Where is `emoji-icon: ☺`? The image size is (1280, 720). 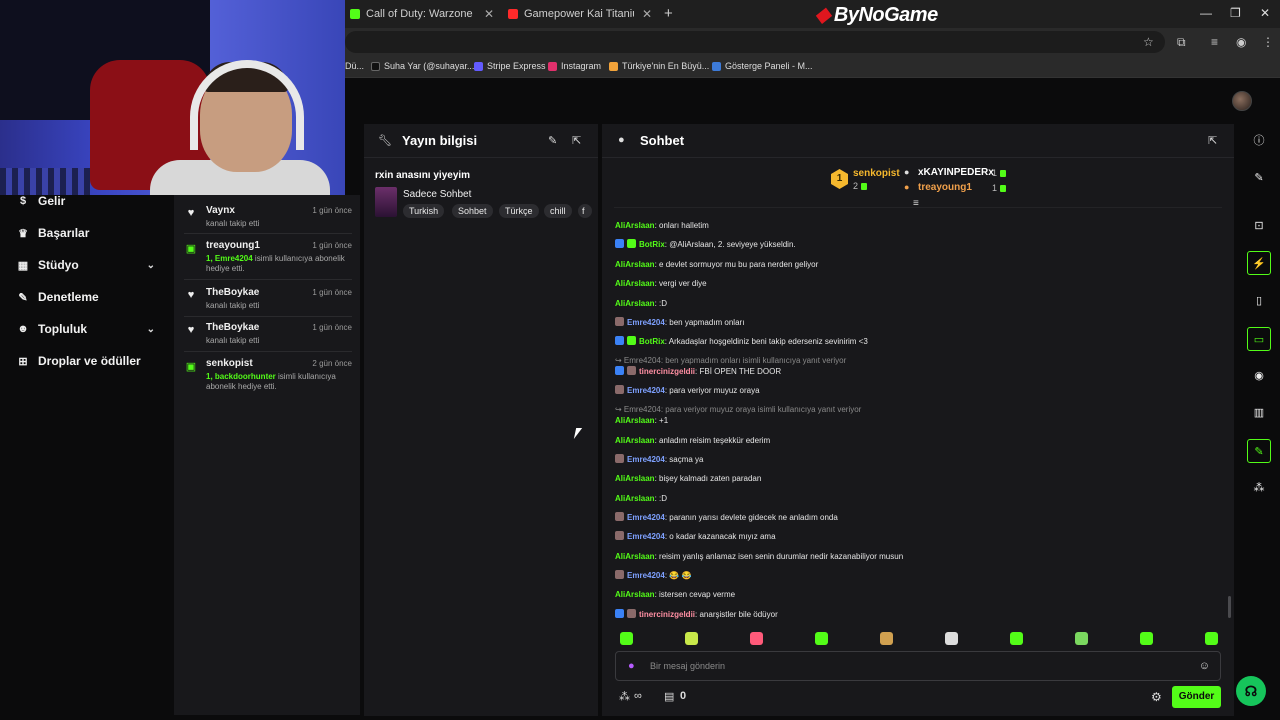
emoji-icon: ☺ is located at coordinates (1204, 666).